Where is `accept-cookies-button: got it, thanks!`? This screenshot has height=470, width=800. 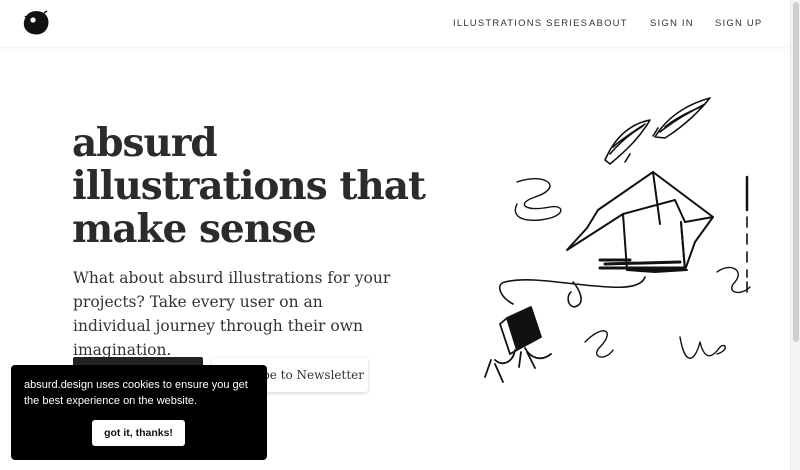
accept-cookies-button: got it, thanks! is located at coordinates (138, 433).